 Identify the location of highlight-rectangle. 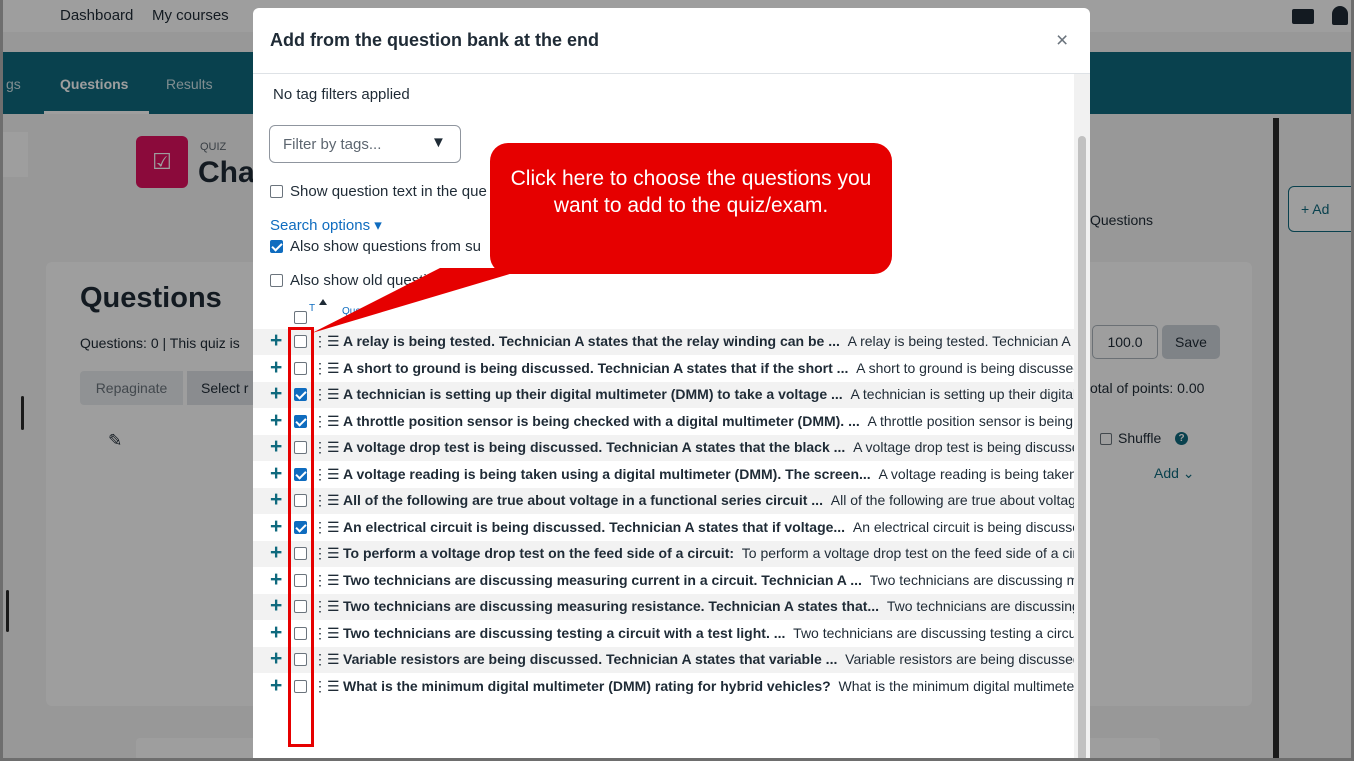
(301, 537).